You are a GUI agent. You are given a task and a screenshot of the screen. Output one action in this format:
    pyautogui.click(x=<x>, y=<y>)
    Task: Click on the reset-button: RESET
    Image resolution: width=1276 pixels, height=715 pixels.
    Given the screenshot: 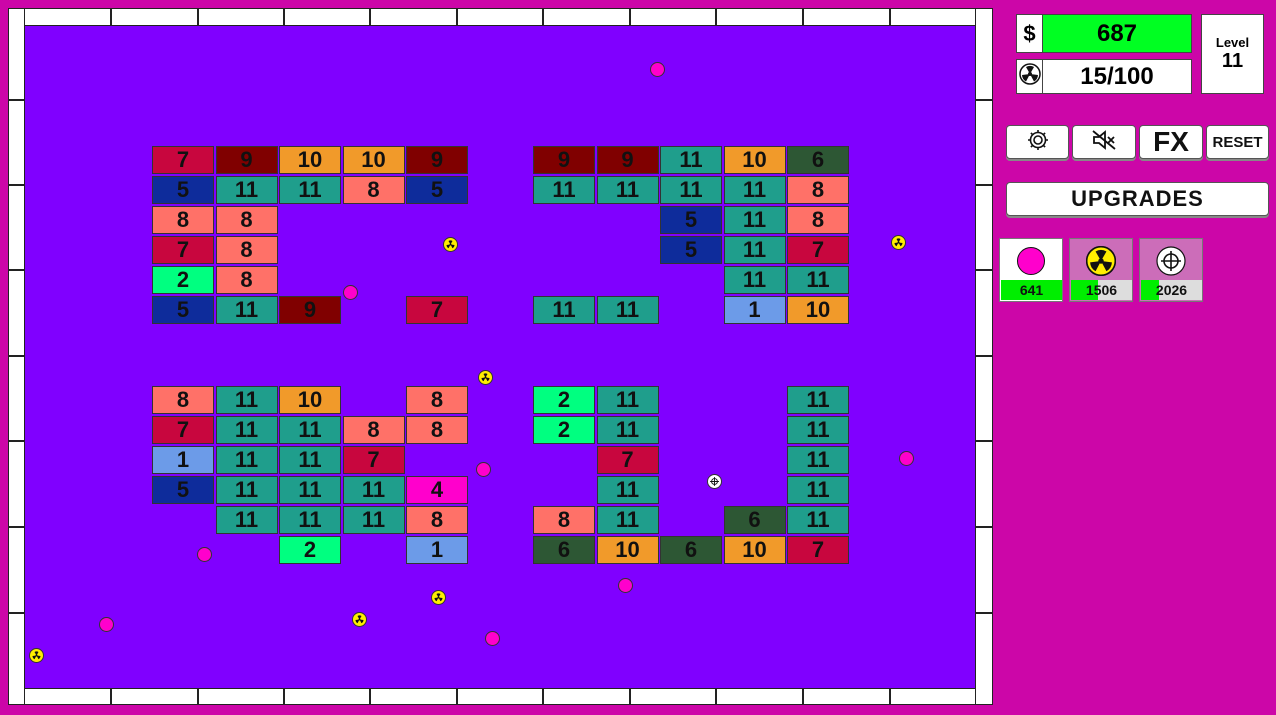 What is the action you would take?
    pyautogui.click(x=1237, y=142)
    